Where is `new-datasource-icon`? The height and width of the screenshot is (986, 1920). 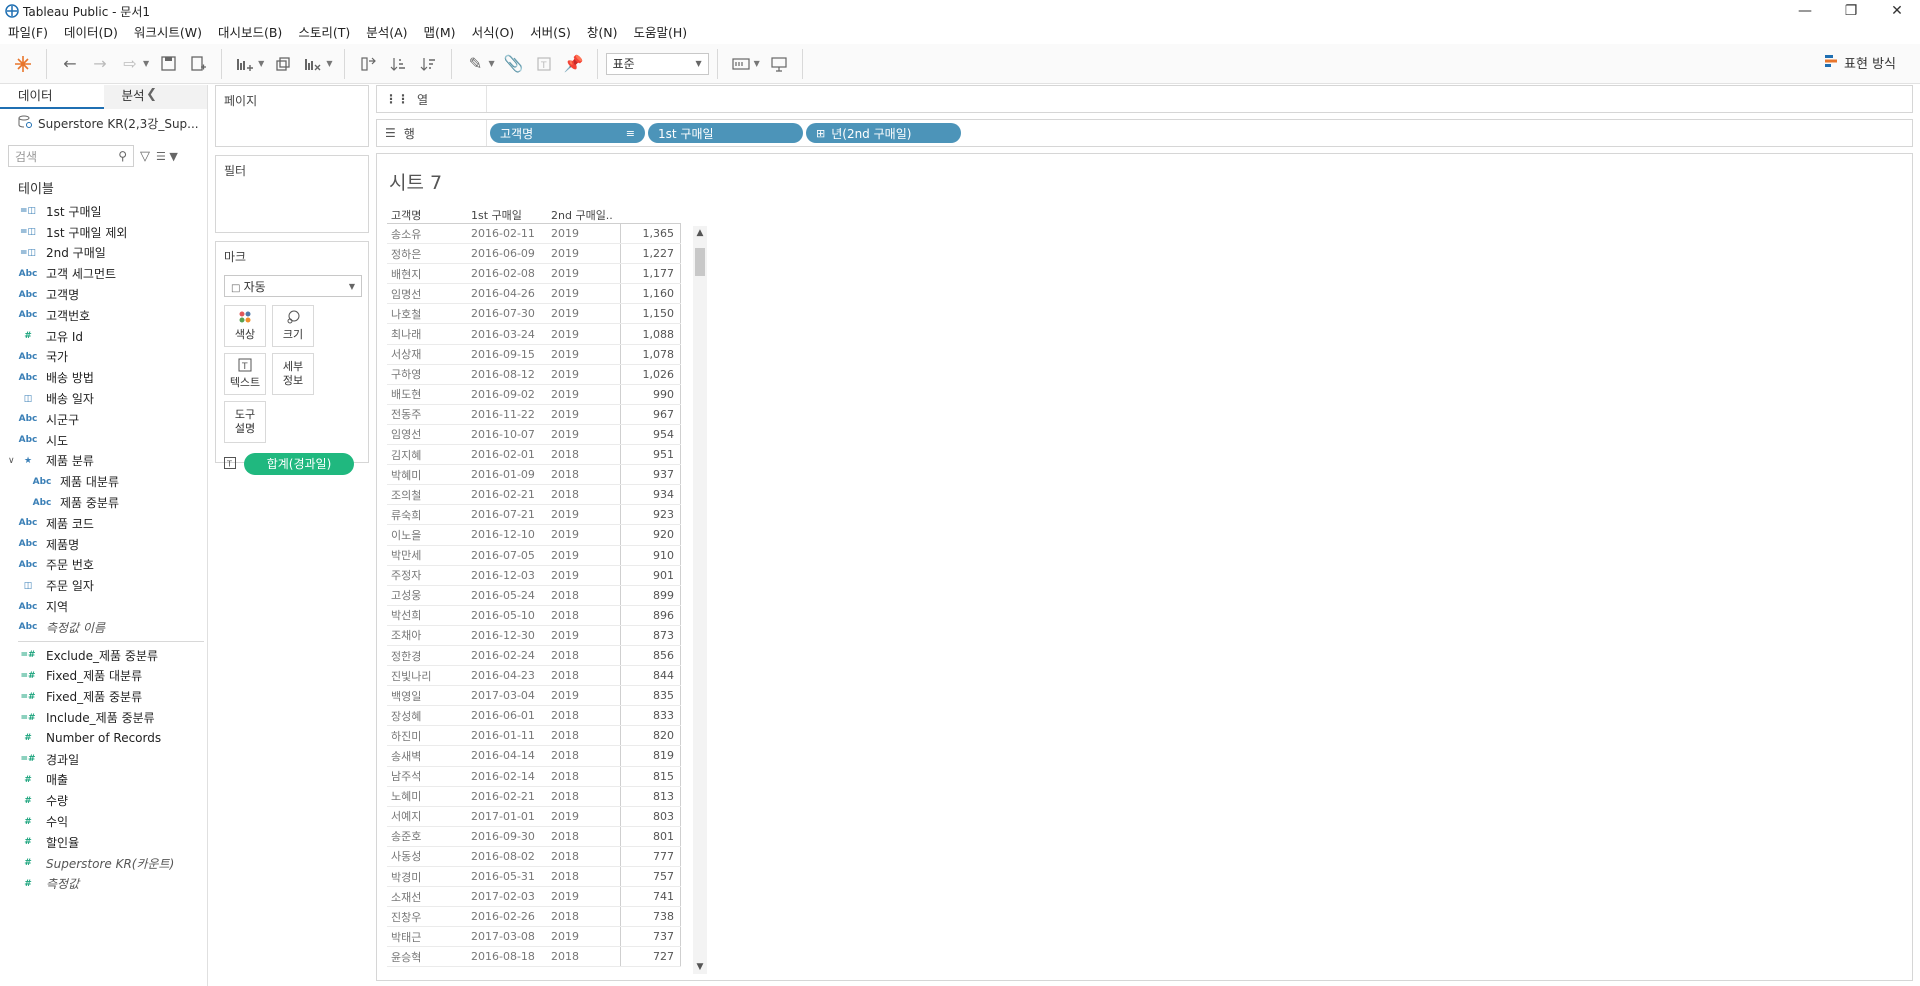 new-datasource-icon is located at coordinates (198, 64).